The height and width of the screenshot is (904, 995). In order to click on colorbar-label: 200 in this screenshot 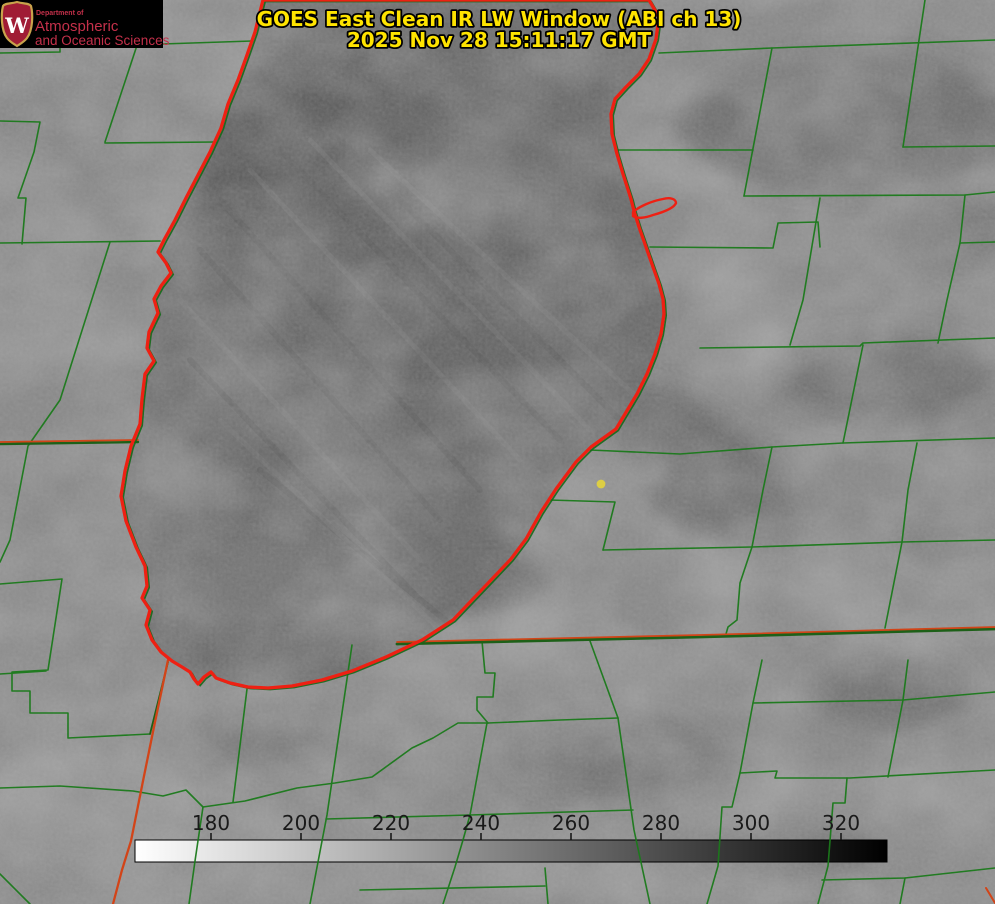, I will do `click(301, 823)`.